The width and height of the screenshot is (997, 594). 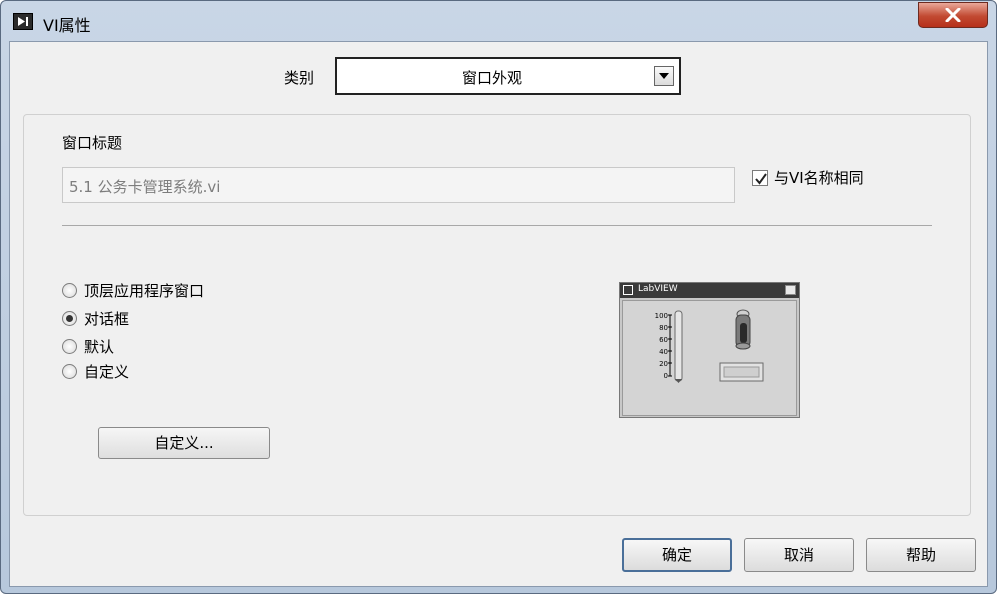 What do you see at coordinates (99, 347) in the screenshot?
I see `radio-label: 默认` at bounding box center [99, 347].